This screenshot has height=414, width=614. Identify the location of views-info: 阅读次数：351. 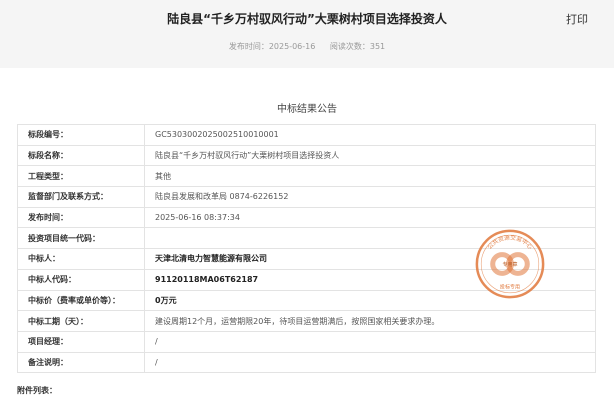
(357, 46).